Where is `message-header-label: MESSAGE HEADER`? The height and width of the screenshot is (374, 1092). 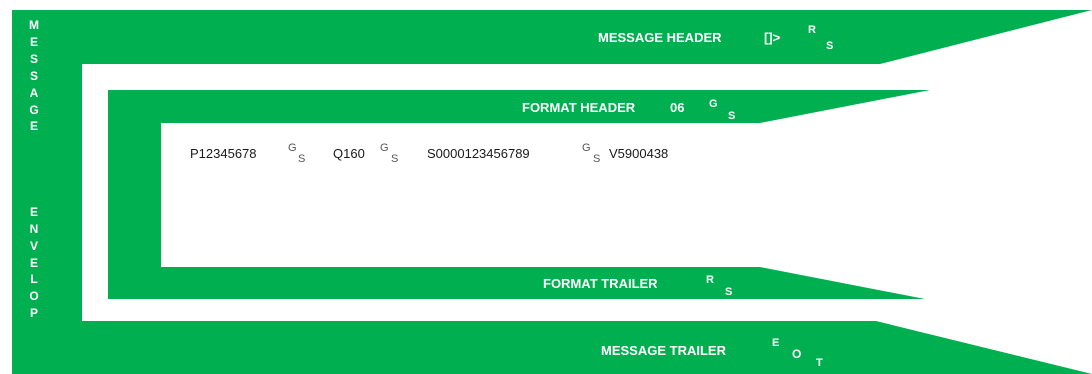 message-header-label: MESSAGE HEADER is located at coordinates (660, 37).